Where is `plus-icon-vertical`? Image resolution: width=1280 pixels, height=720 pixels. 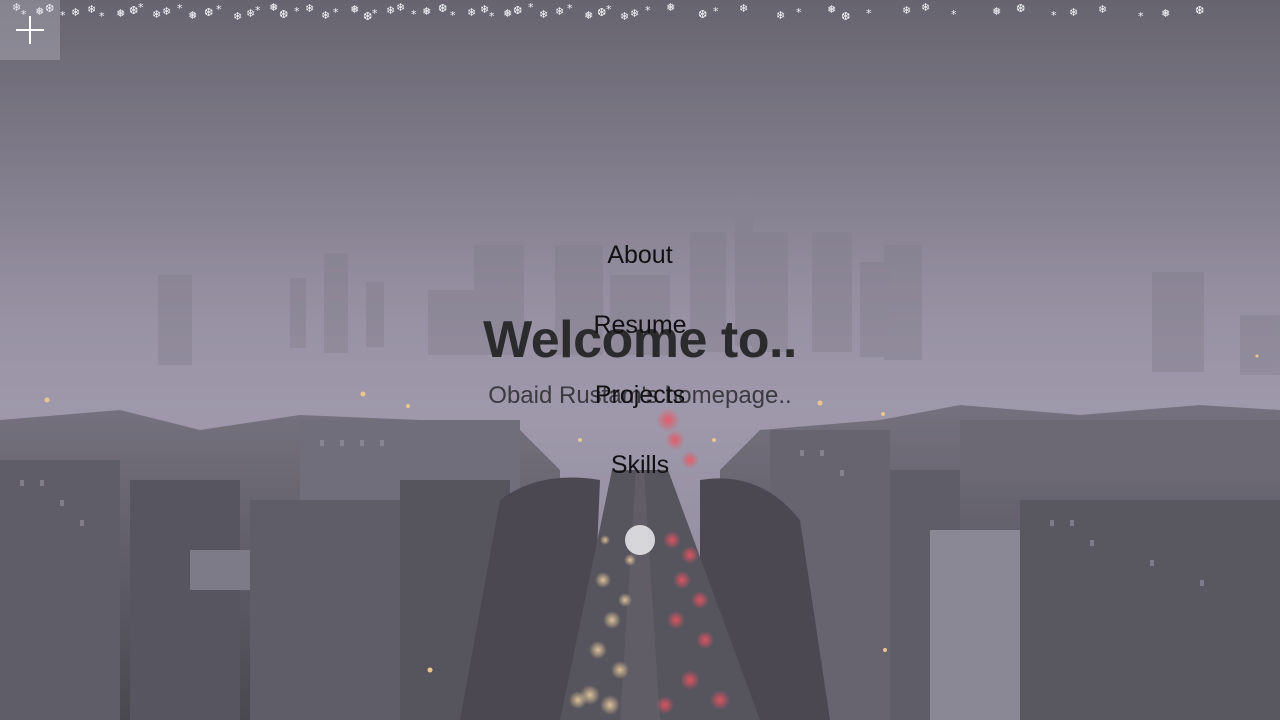
plus-icon-vertical is located at coordinates (30, 30).